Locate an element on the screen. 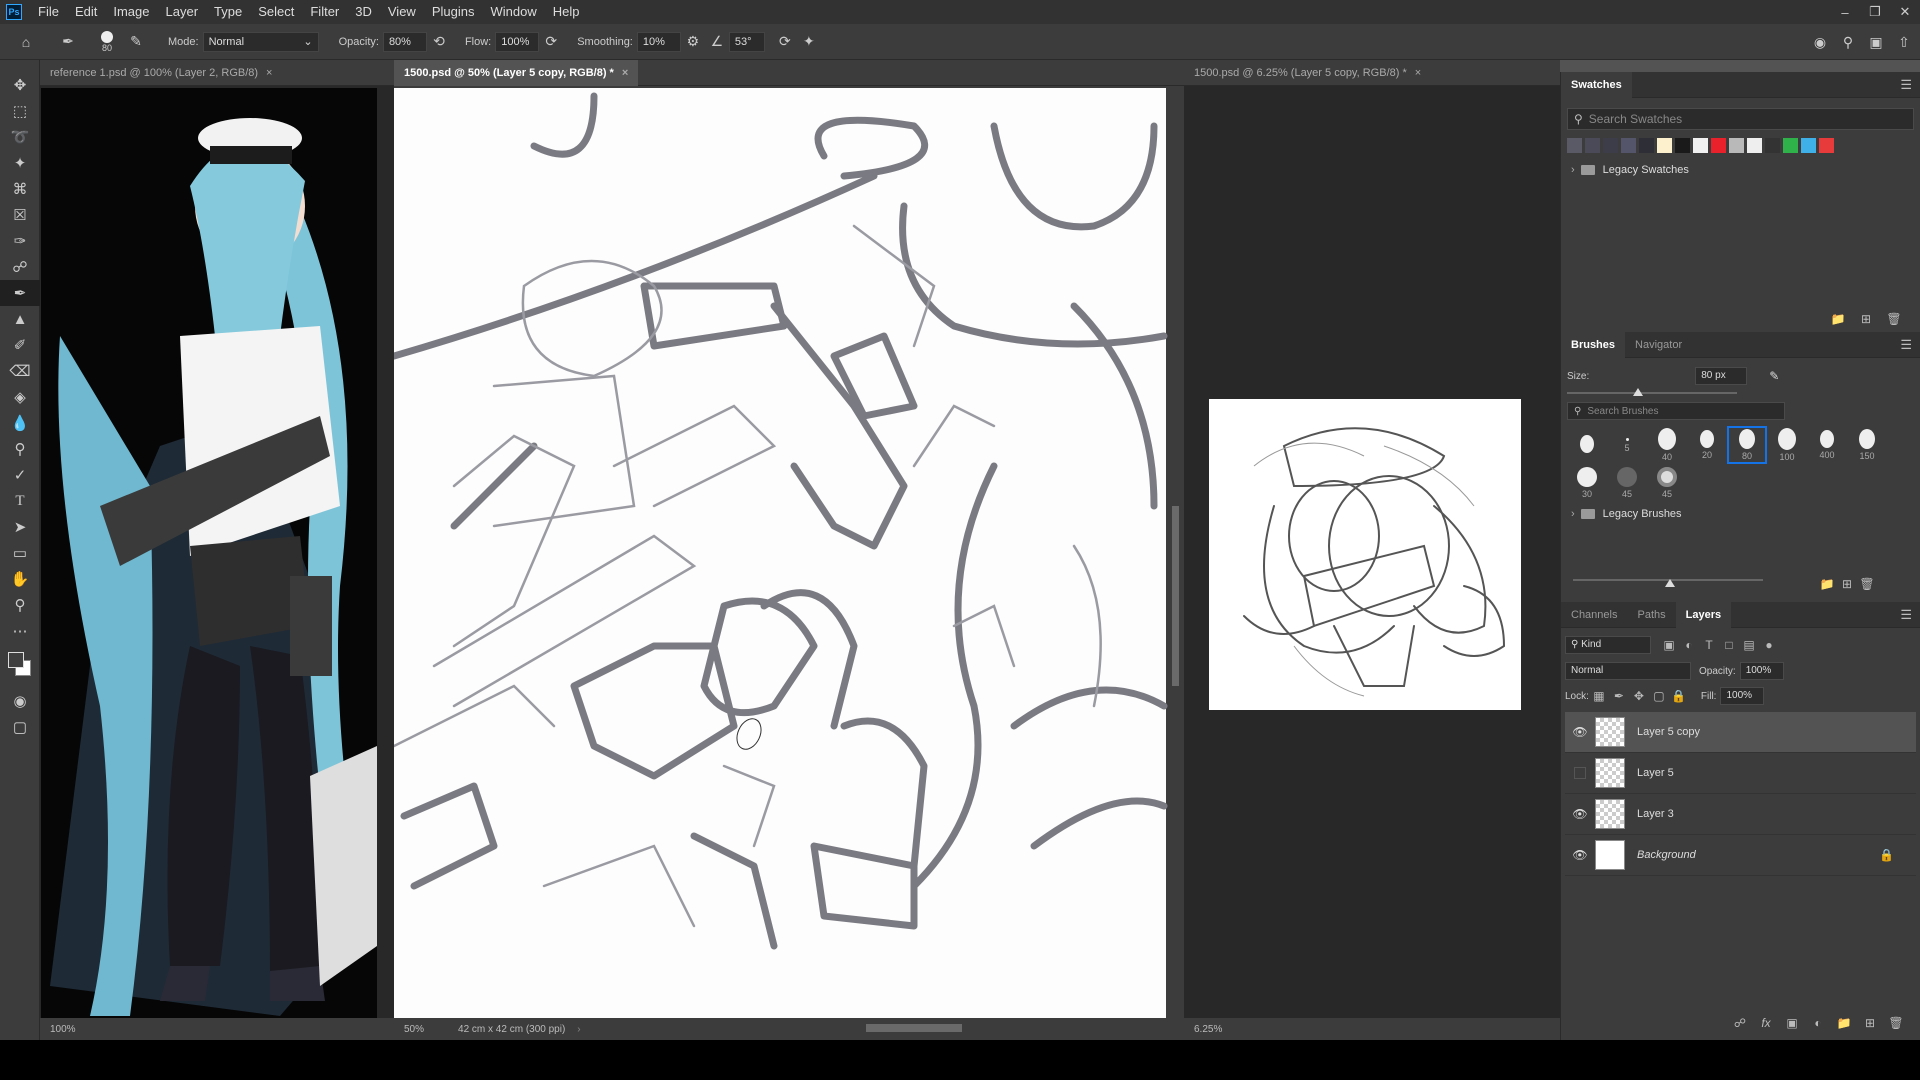 The height and width of the screenshot is (1080, 1920). brush-preset: 40 is located at coordinates (1667, 445).